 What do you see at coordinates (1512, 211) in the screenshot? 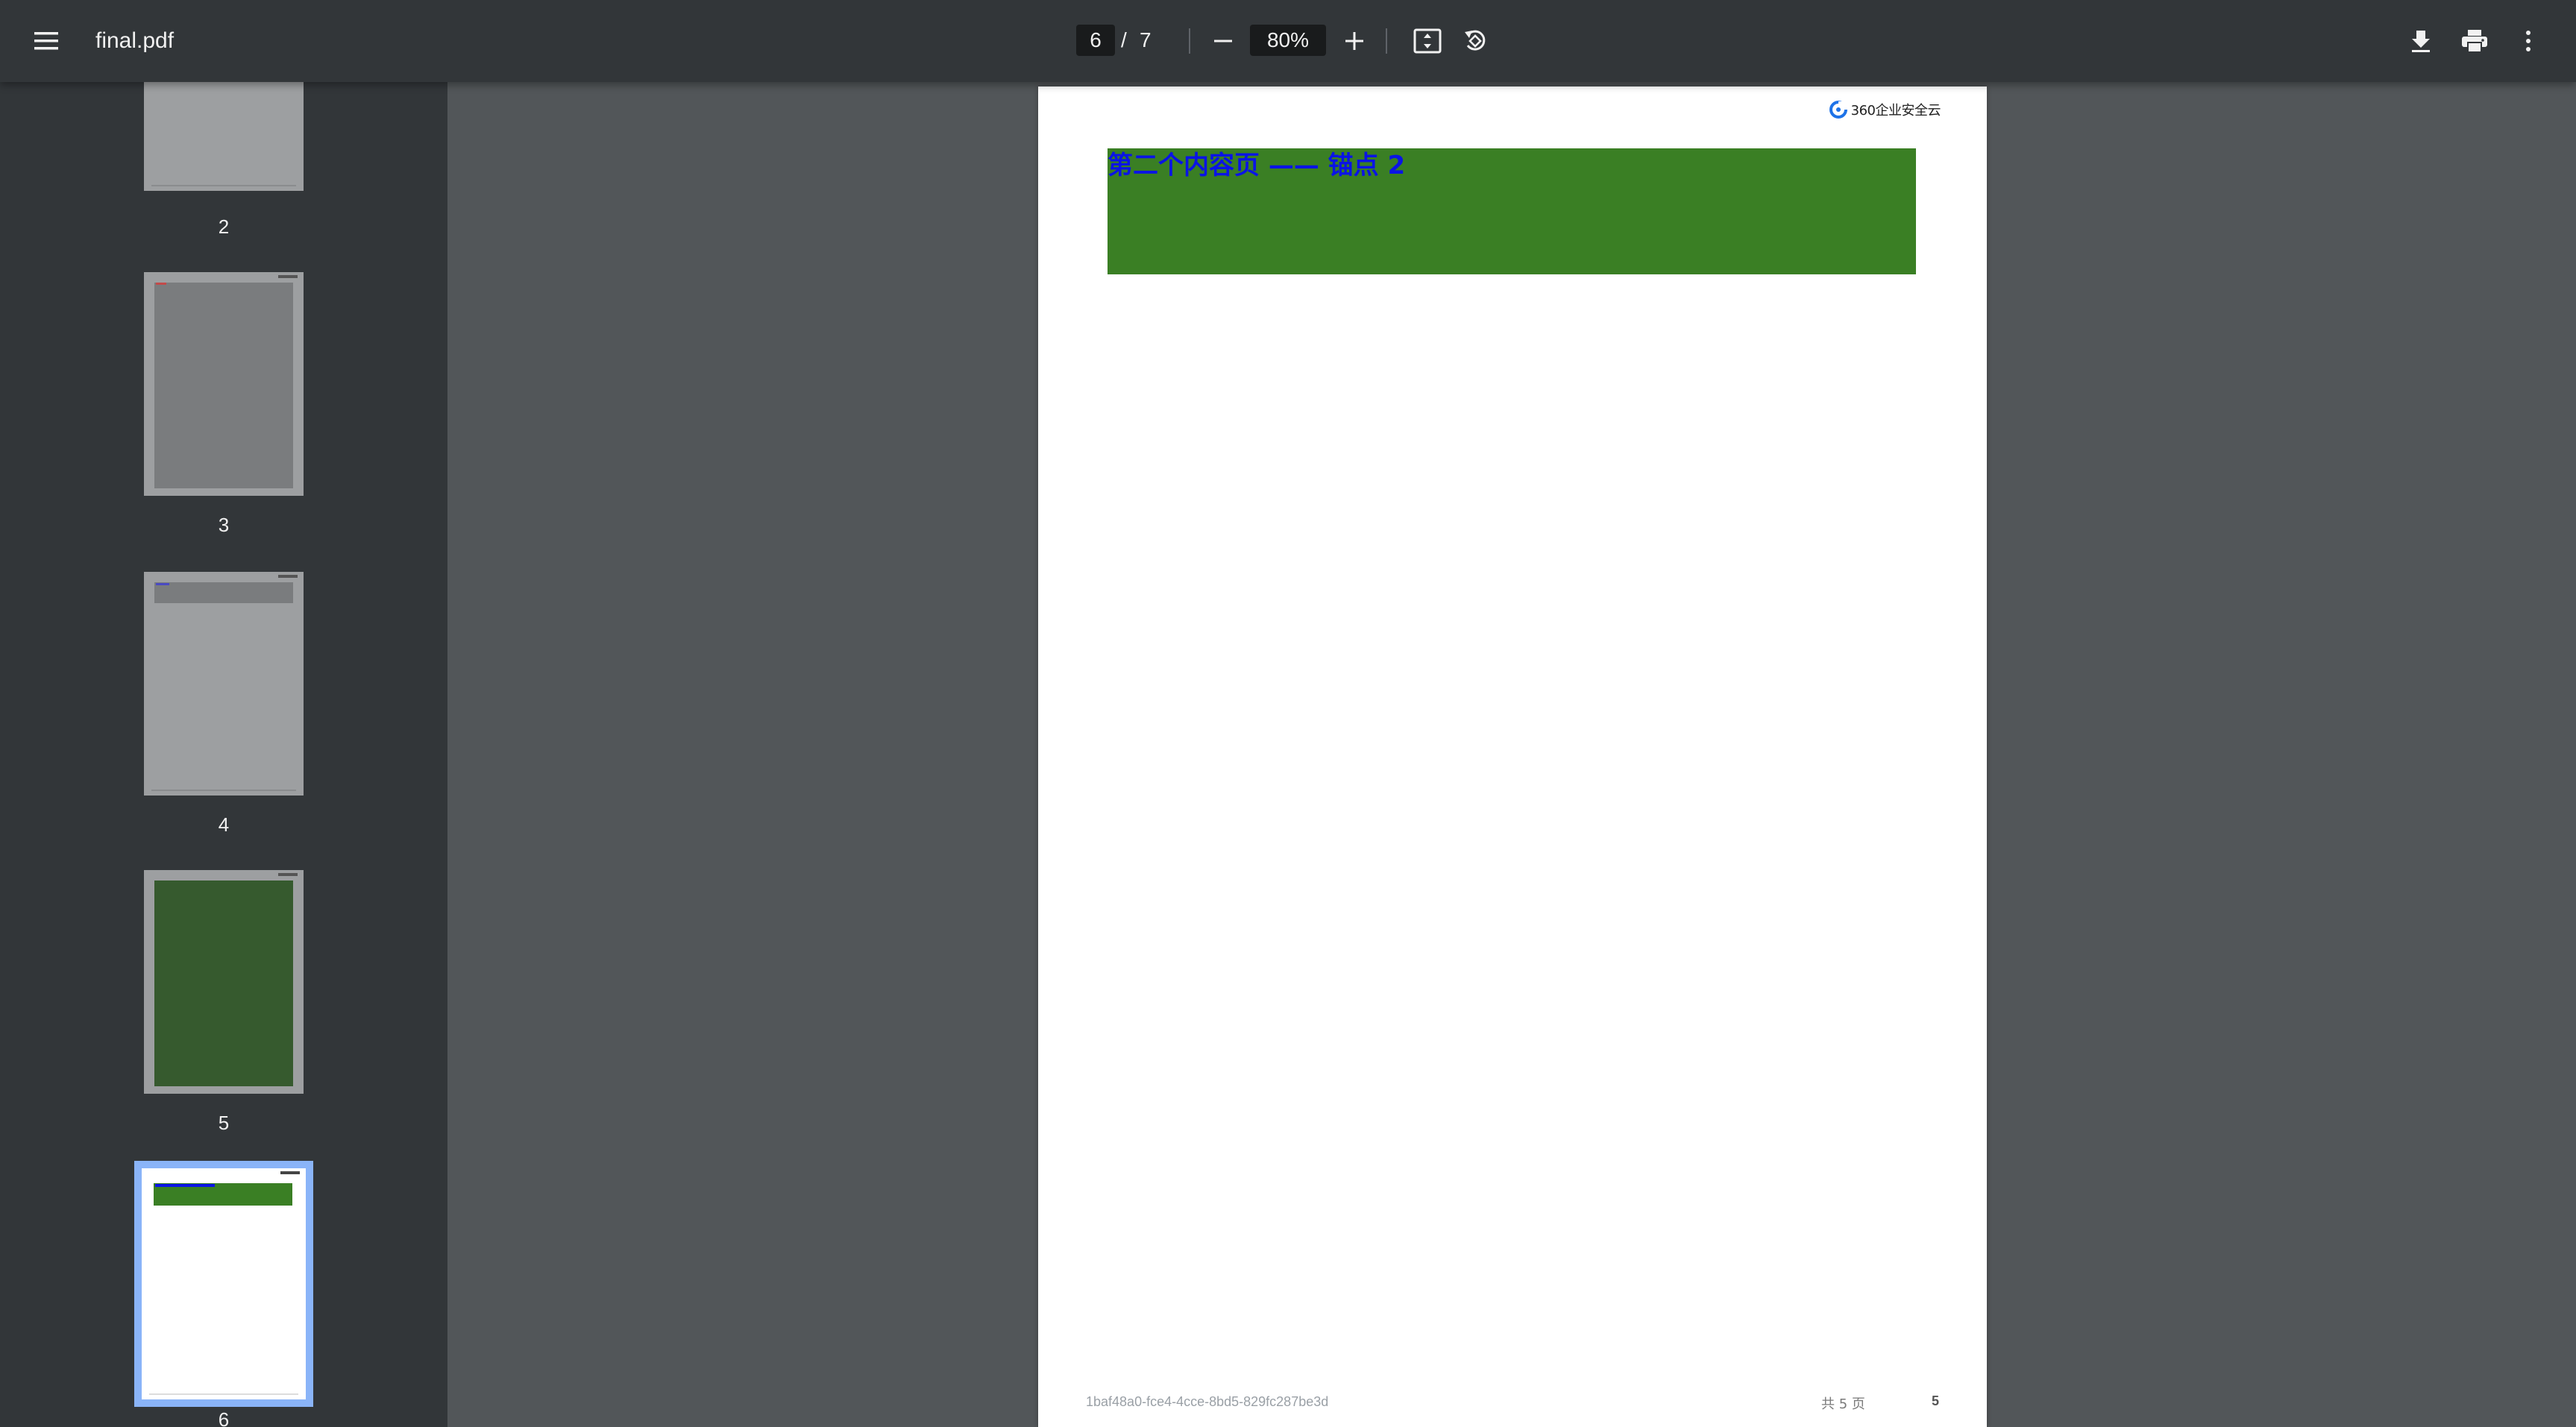
I see `content-block: 第二个内容页 —— 锚点 2` at bounding box center [1512, 211].